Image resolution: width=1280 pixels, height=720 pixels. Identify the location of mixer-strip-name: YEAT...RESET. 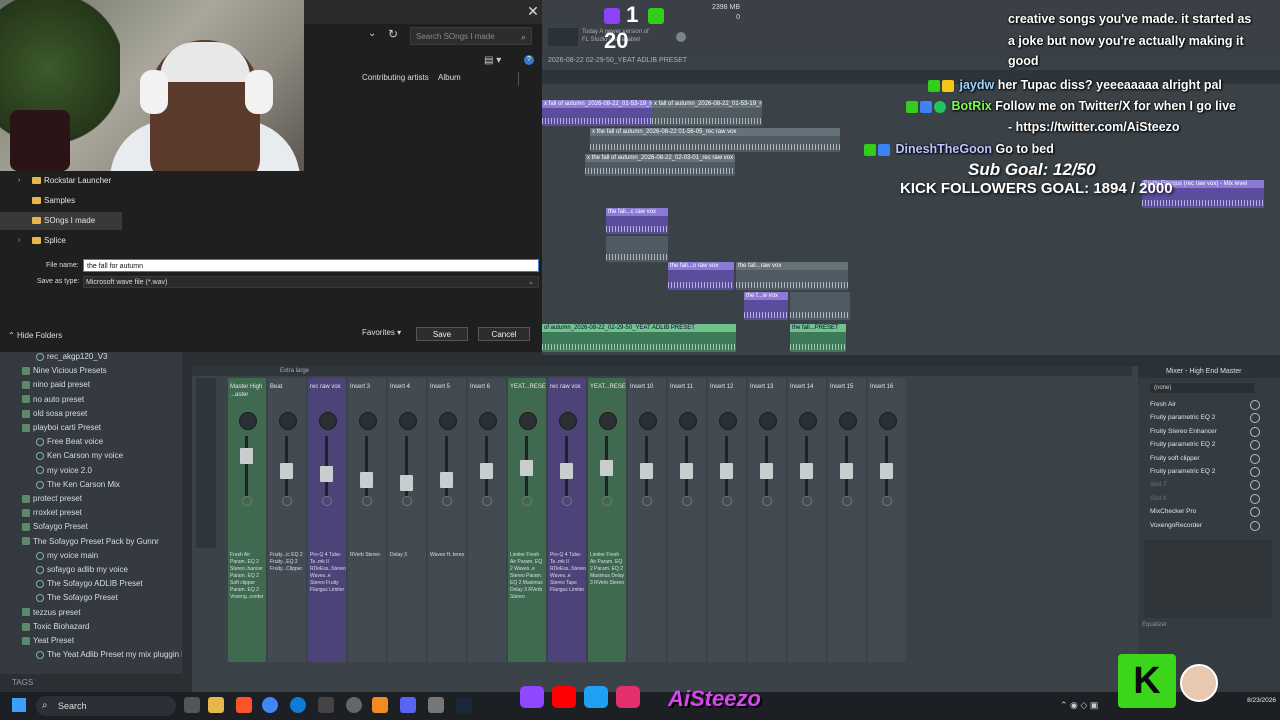
(527, 391).